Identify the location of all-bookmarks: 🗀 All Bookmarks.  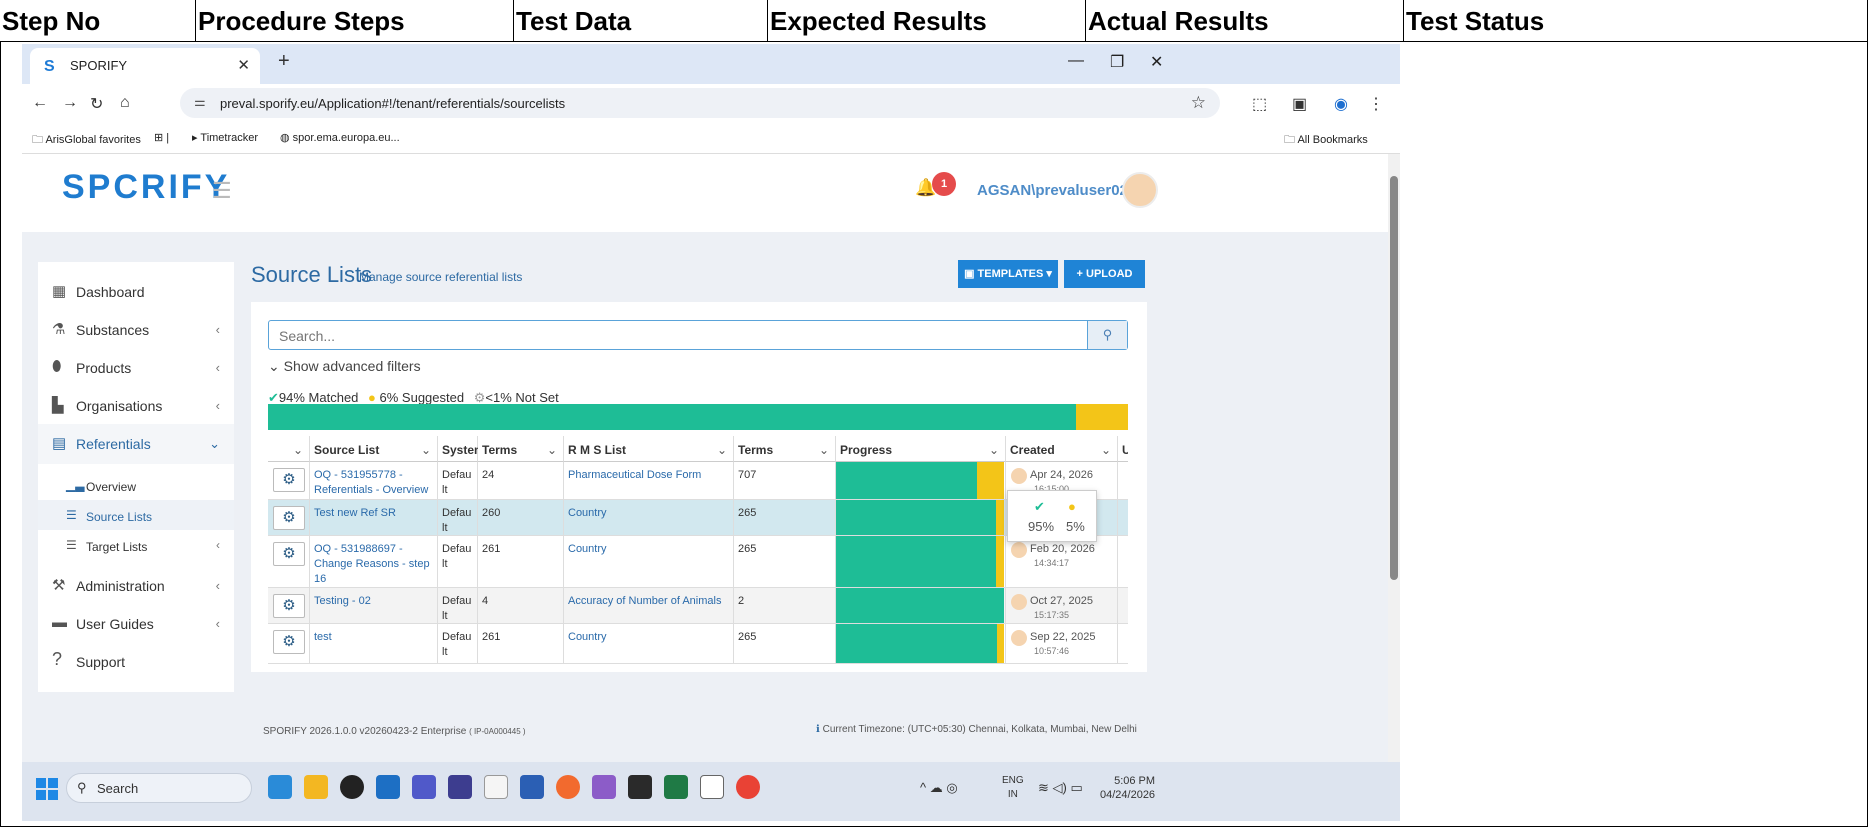
(1326, 140).